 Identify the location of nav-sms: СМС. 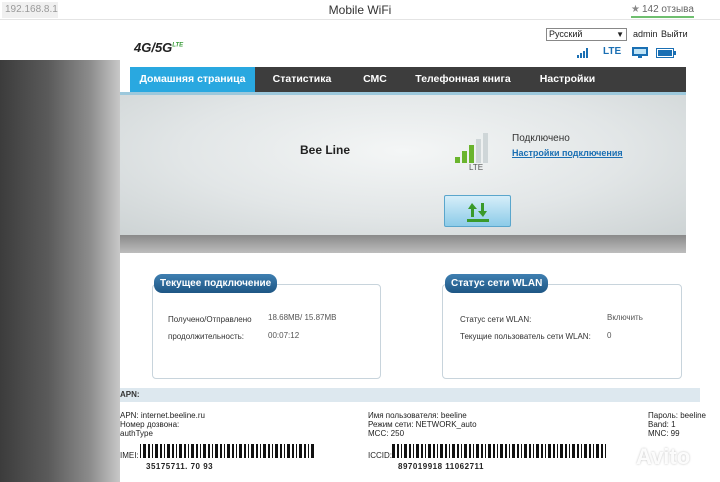
(375, 79).